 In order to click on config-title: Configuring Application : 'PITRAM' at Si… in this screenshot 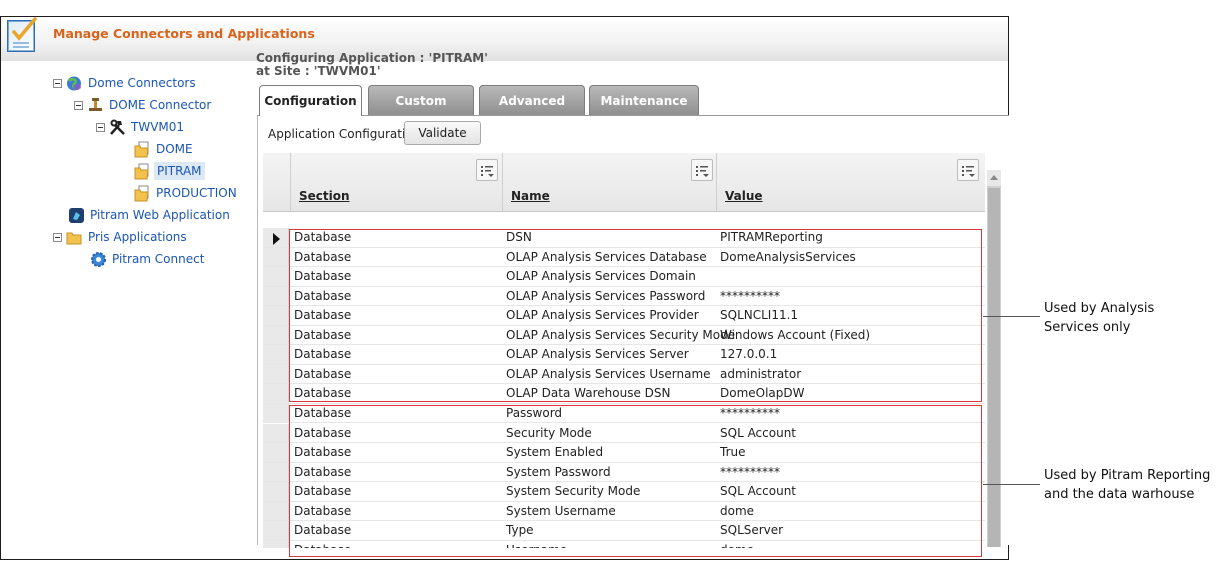, I will do `click(372, 65)`.